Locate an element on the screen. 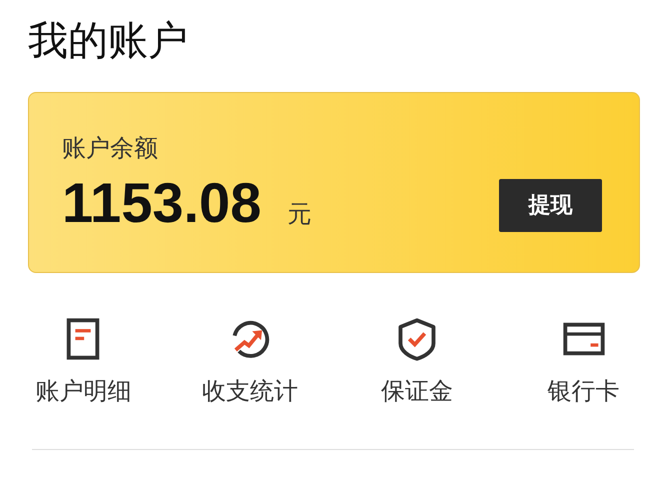 The image size is (667, 500). shortcut-item: 保证金 is located at coordinates (417, 362).